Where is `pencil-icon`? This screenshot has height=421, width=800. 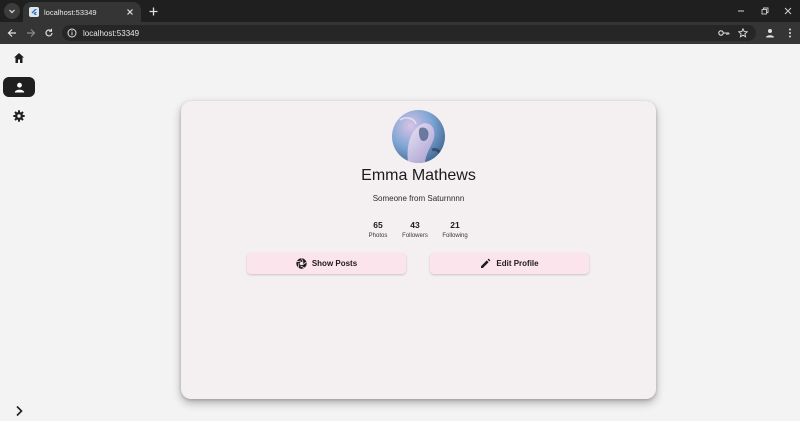
pencil-icon is located at coordinates (486, 263).